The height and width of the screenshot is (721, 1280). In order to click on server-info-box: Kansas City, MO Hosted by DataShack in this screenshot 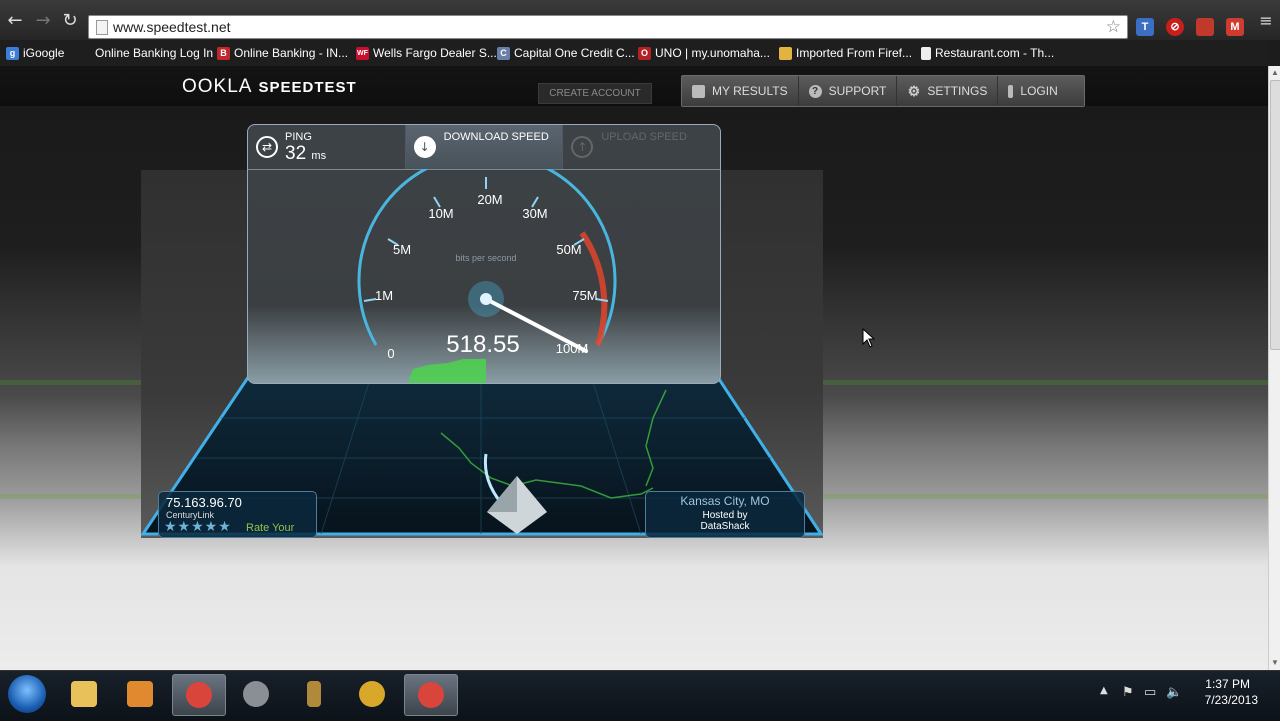, I will do `click(725, 514)`.